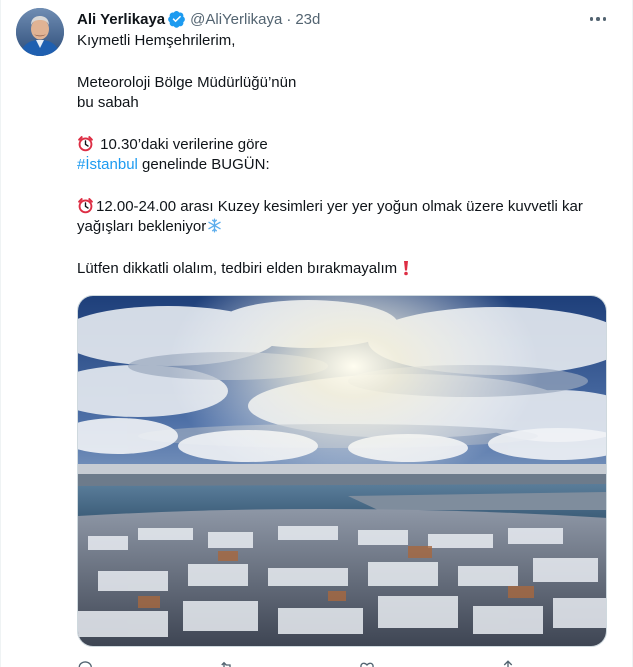 This screenshot has width=633, height=667. What do you see at coordinates (347, 145) in the screenshot?
I see `tweet-line: 10.30’daki verilerine göre` at bounding box center [347, 145].